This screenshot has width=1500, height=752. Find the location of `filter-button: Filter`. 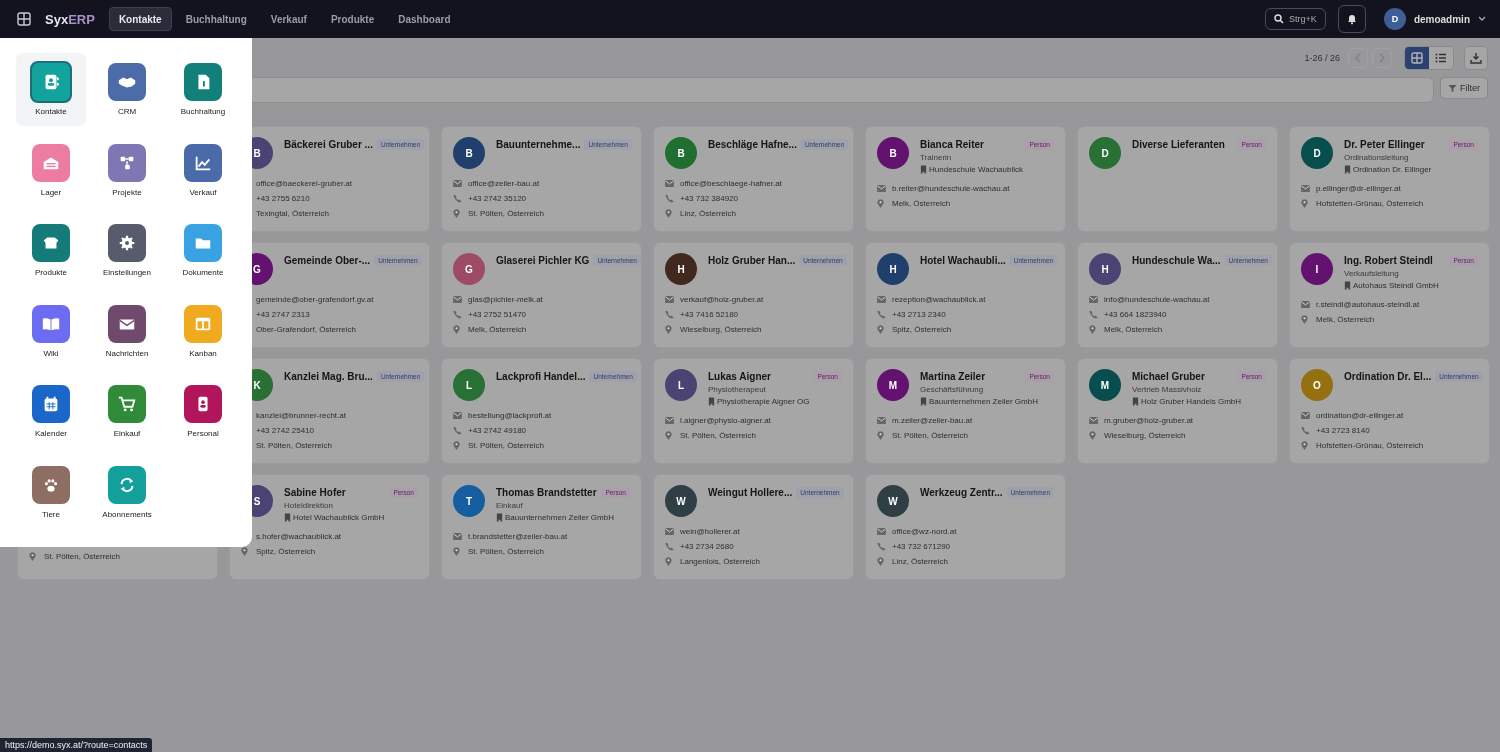

filter-button: Filter is located at coordinates (1464, 88).